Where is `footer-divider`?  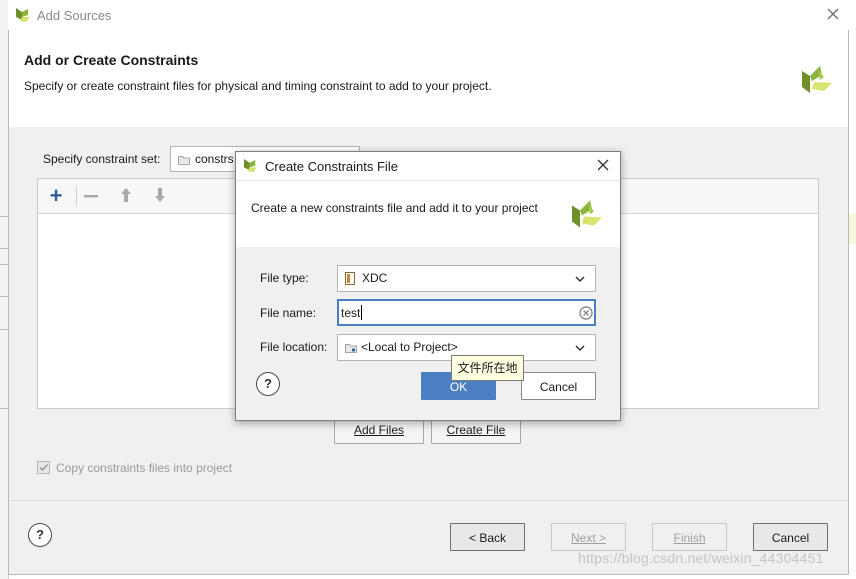
footer-divider is located at coordinates (428, 500).